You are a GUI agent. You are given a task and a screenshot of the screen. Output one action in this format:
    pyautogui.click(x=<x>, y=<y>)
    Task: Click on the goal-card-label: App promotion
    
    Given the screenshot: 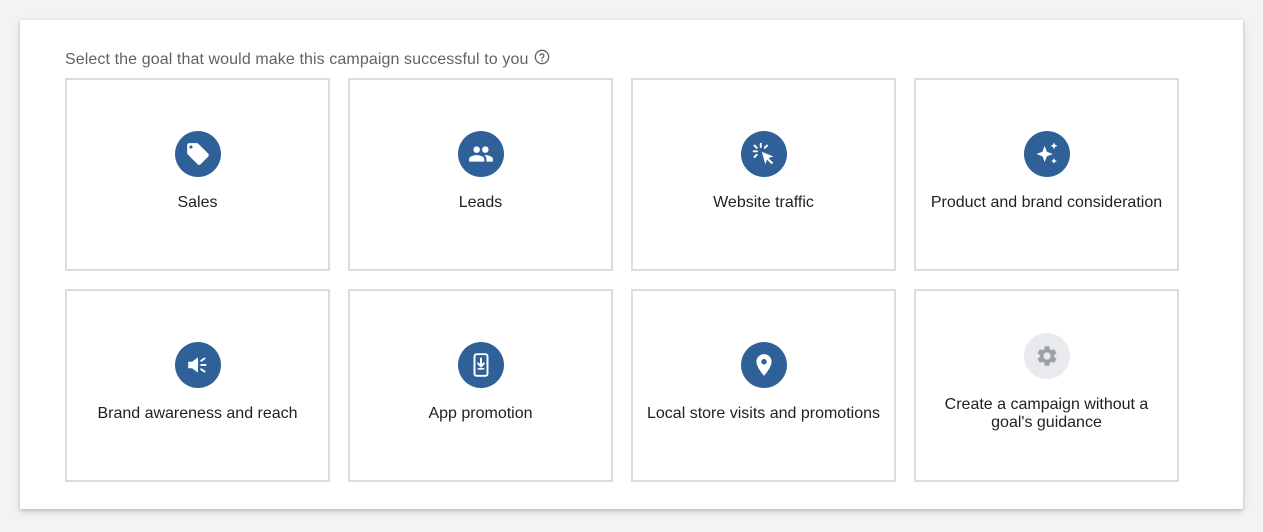 What is the action you would take?
    pyautogui.click(x=480, y=413)
    